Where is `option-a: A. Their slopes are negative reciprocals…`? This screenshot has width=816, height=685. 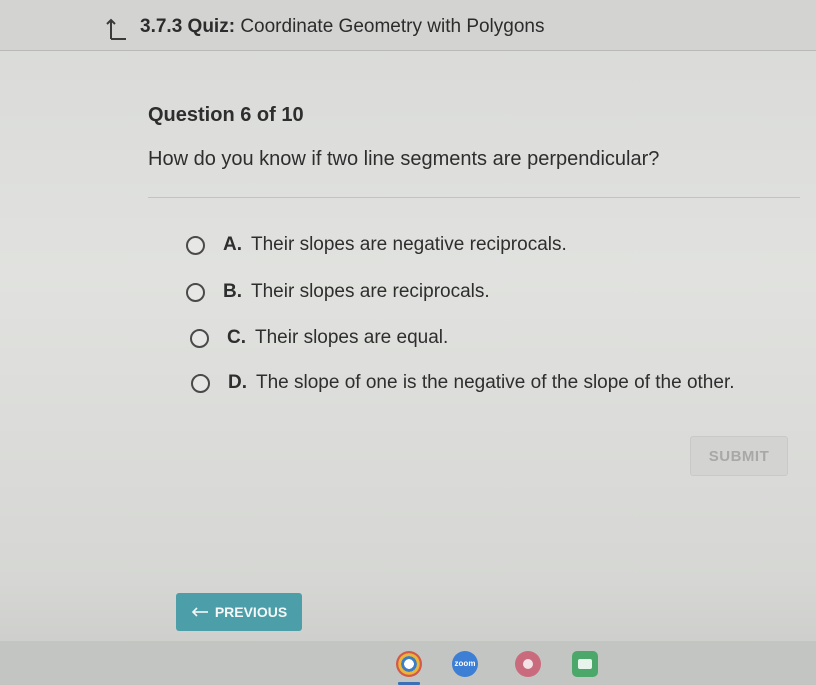
option-a: A. Their slopes are negative reciprocals… is located at coordinates (376, 245).